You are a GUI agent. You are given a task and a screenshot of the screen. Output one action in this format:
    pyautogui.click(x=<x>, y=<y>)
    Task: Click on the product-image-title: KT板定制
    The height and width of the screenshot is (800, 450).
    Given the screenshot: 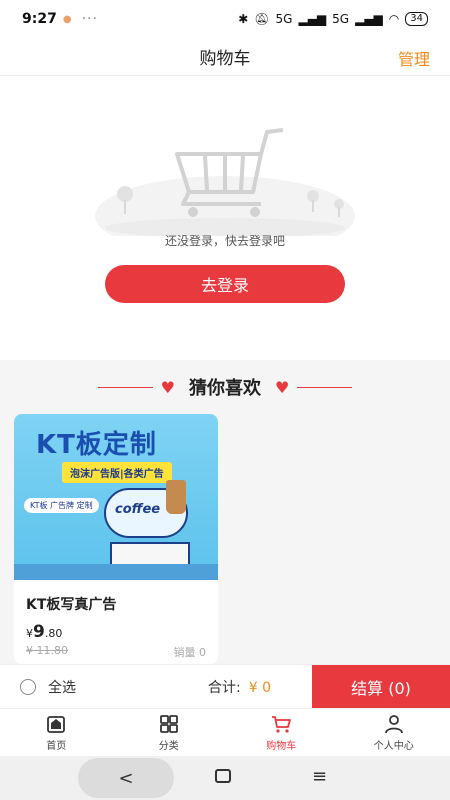 What is the action you would take?
    pyautogui.click(x=96, y=445)
    